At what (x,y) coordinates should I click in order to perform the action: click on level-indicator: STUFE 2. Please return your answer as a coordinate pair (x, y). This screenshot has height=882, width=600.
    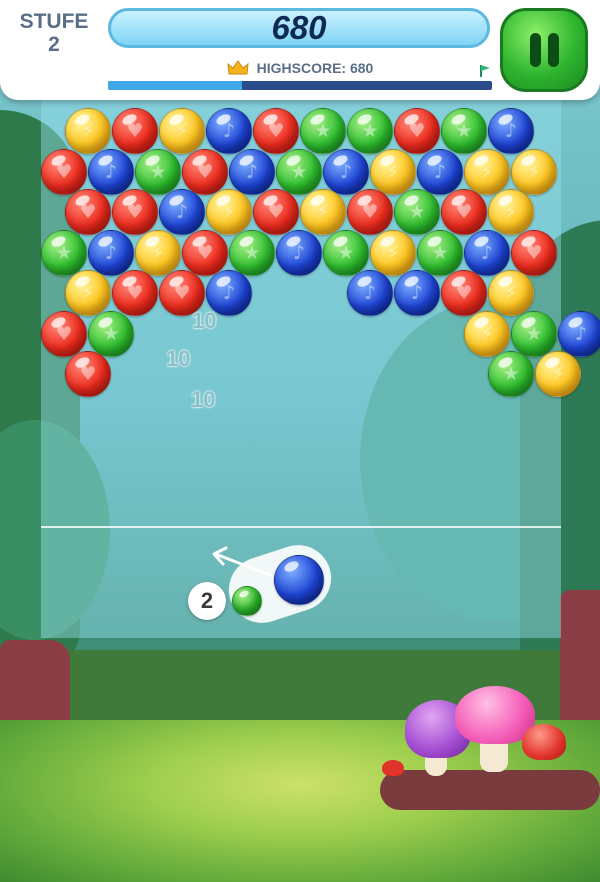
    Looking at the image, I should click on (54, 33).